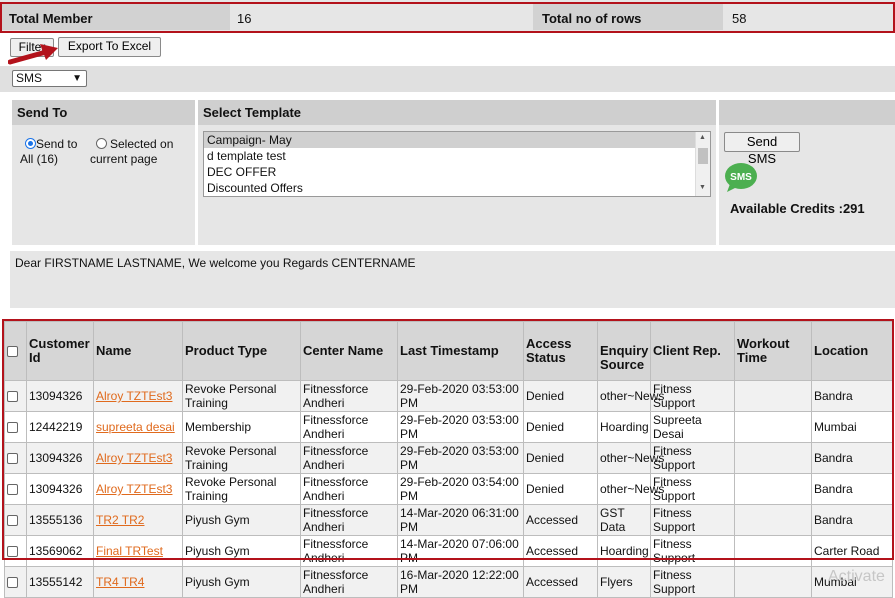  What do you see at coordinates (115, 17) in the screenshot?
I see `total-member-label: Total Member` at bounding box center [115, 17].